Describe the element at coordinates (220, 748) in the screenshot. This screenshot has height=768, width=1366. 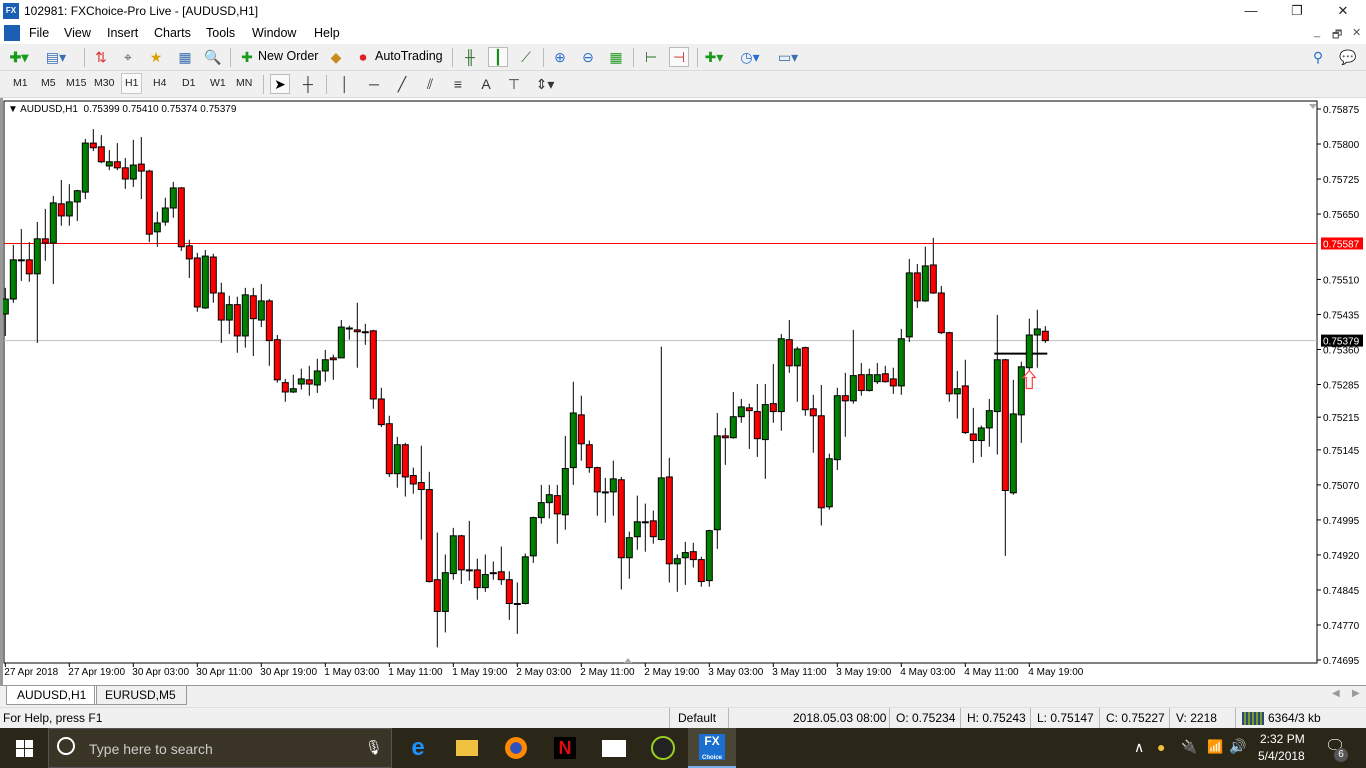
I see `search-box: Type here to search 🎙` at that location.